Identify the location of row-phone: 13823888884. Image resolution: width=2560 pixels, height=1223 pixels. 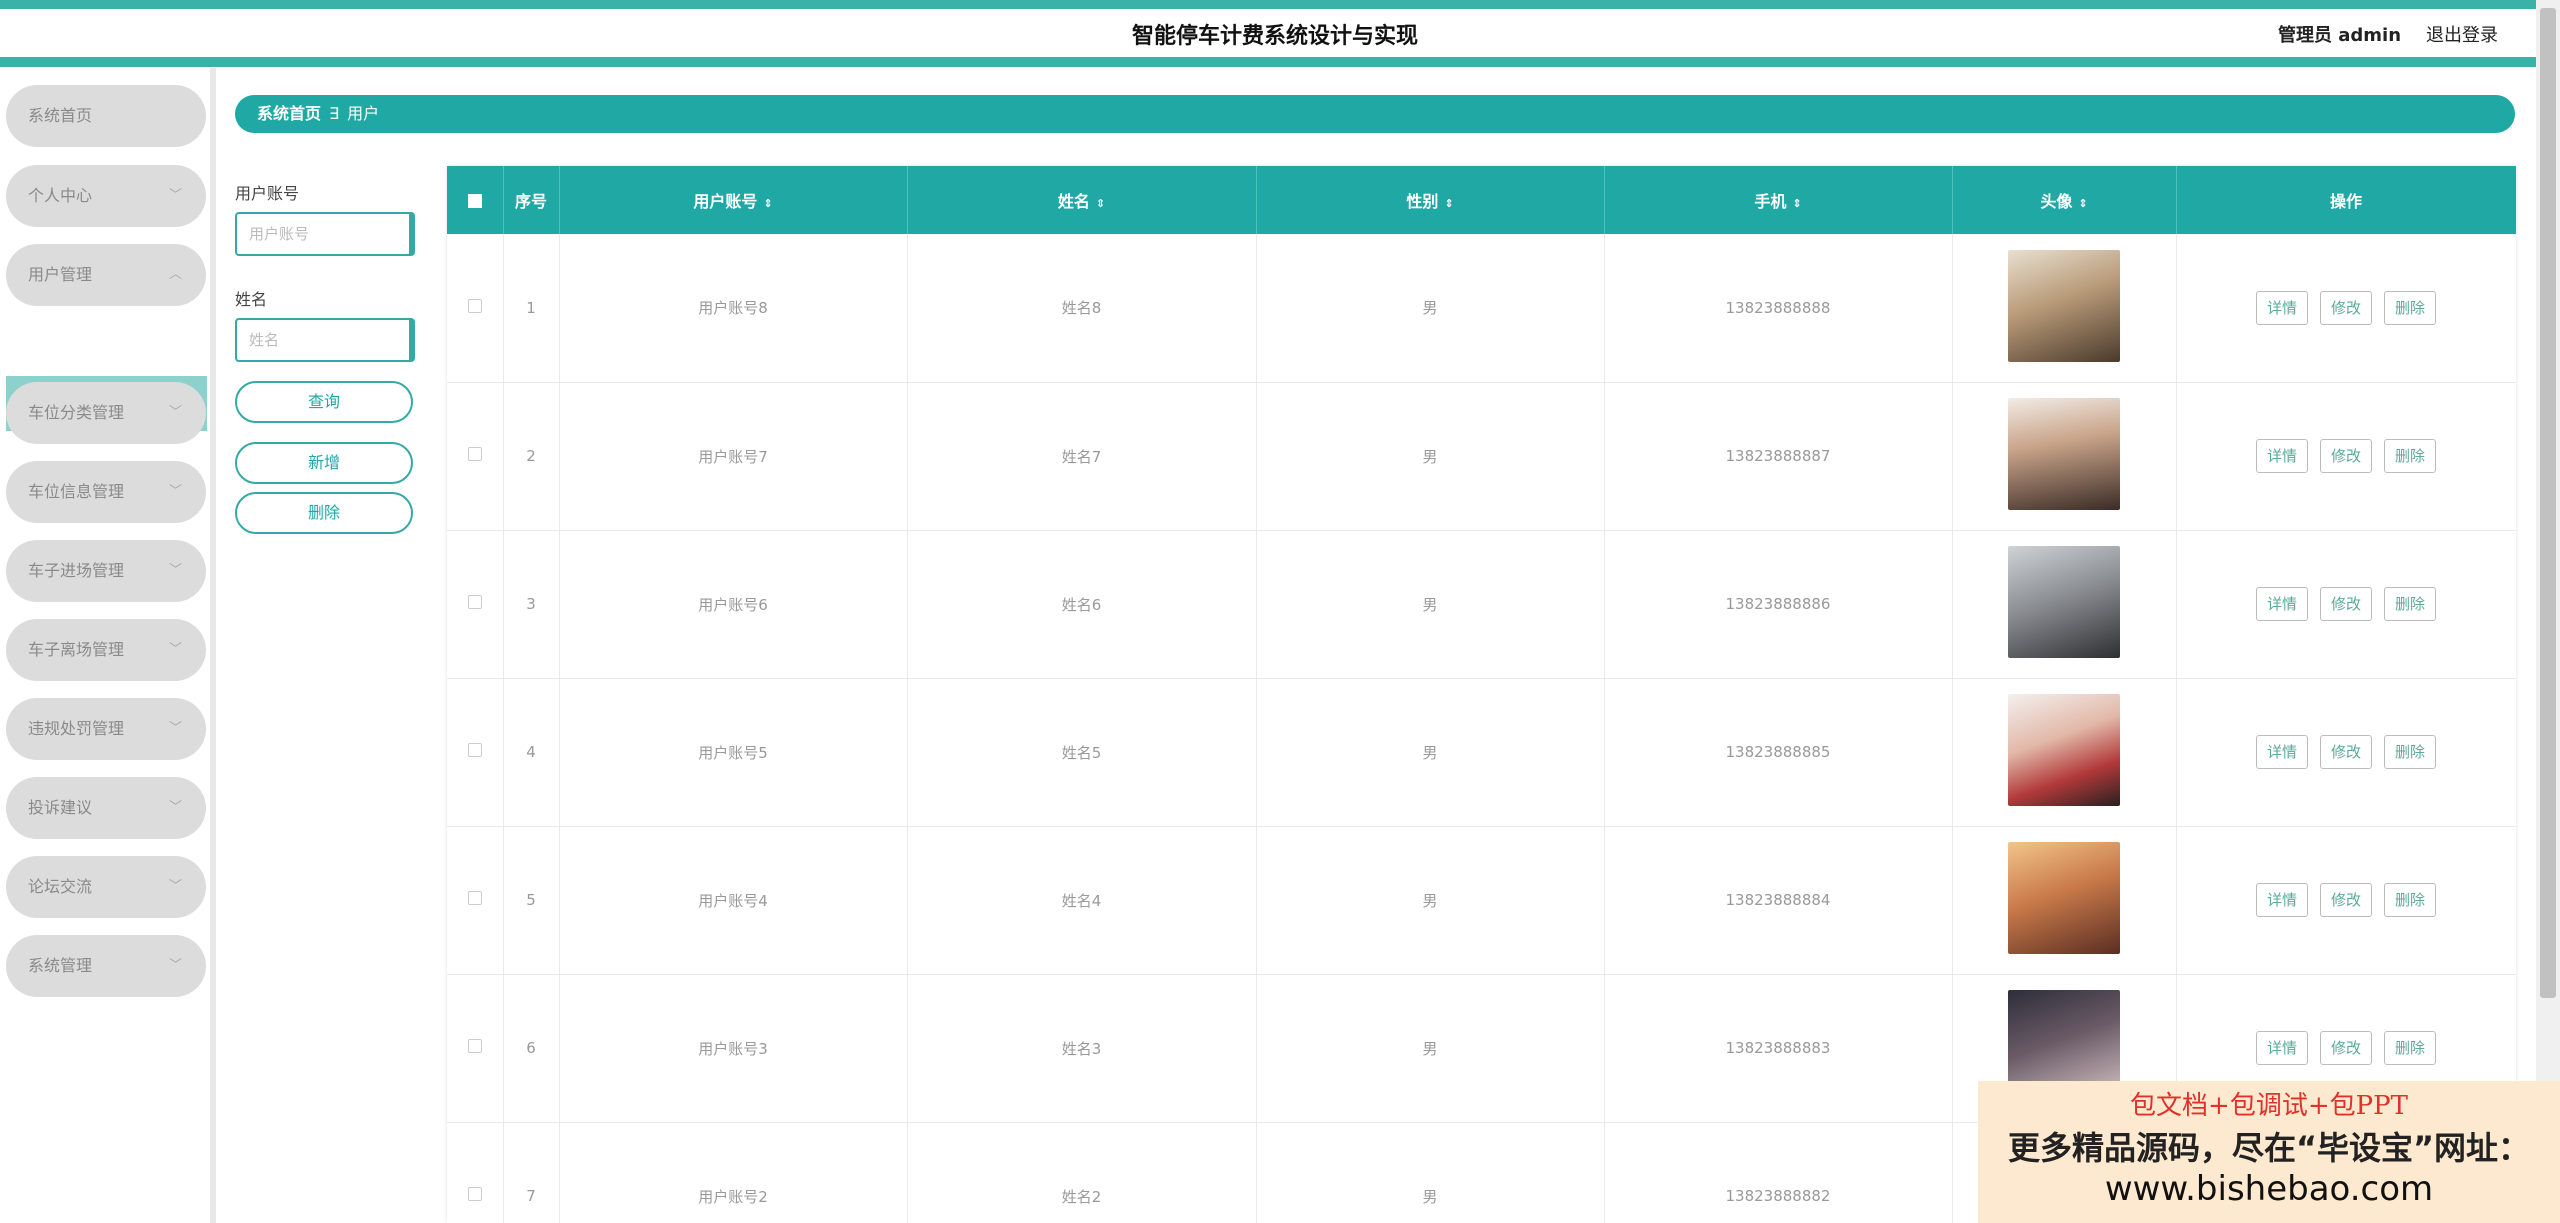
(1778, 900).